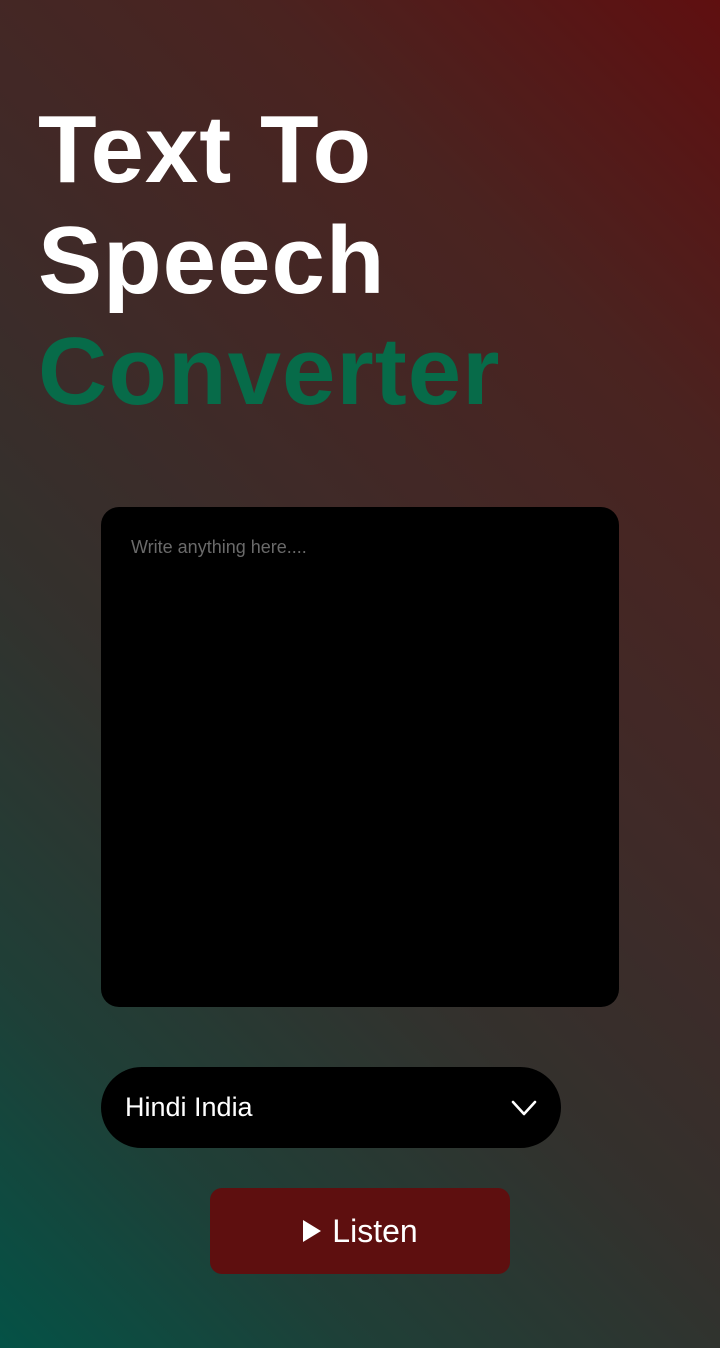 The width and height of the screenshot is (720, 1348). What do you see at coordinates (524, 1108) in the screenshot?
I see `chevron-down-icon` at bounding box center [524, 1108].